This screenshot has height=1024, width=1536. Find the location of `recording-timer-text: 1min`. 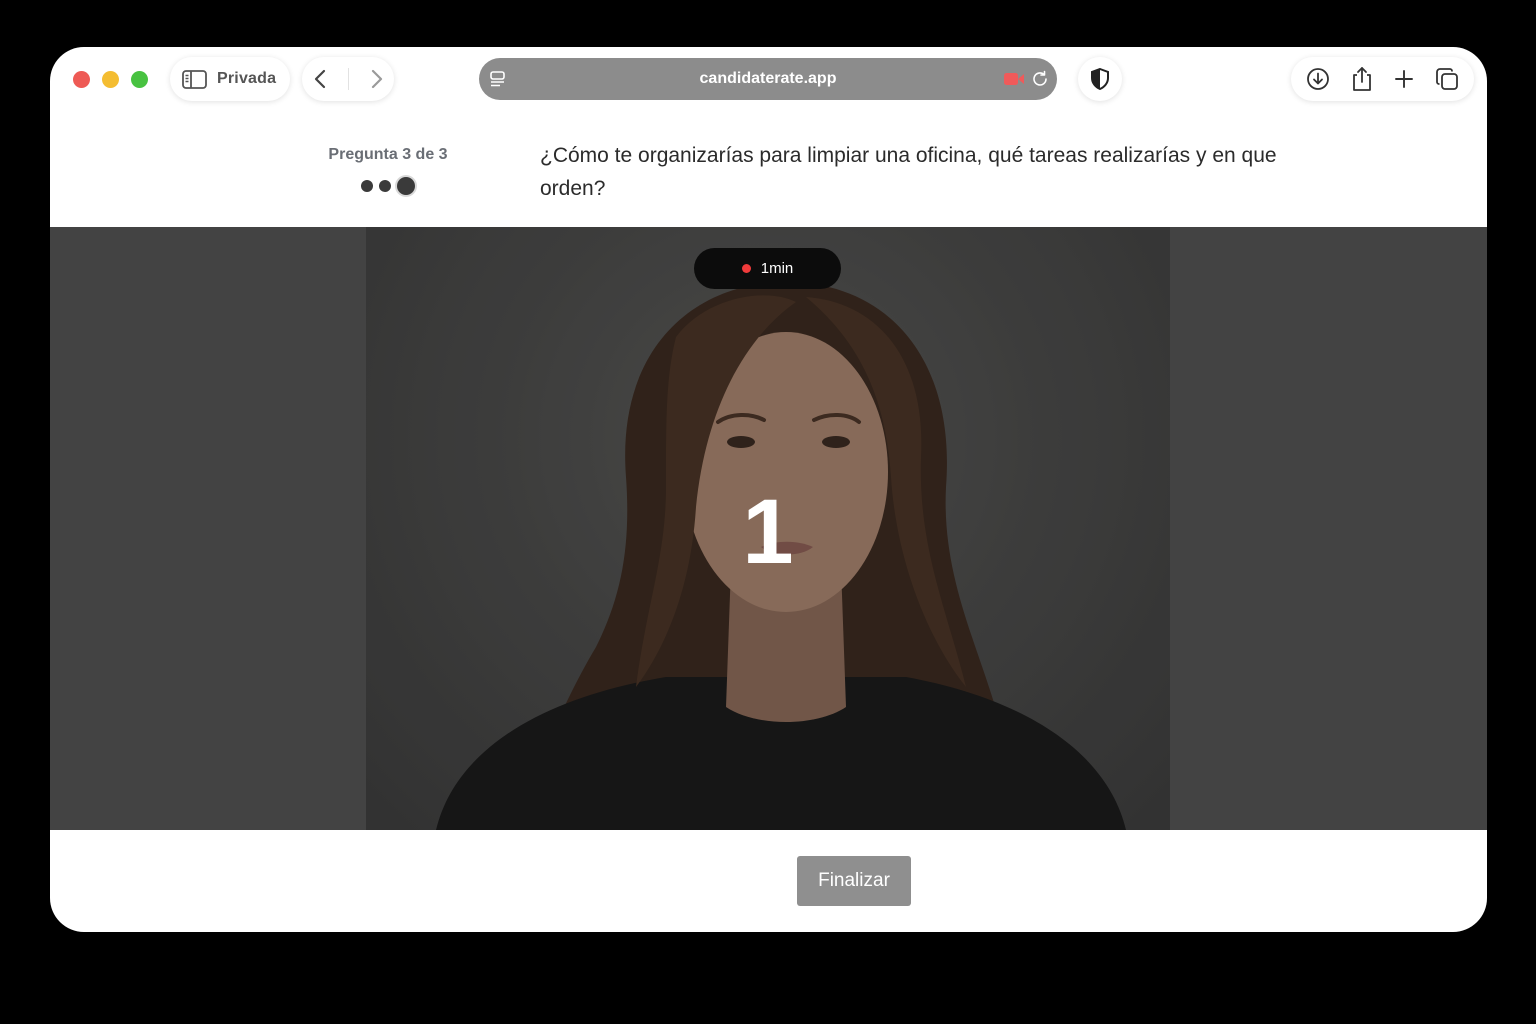

recording-timer-text: 1min is located at coordinates (777, 268).